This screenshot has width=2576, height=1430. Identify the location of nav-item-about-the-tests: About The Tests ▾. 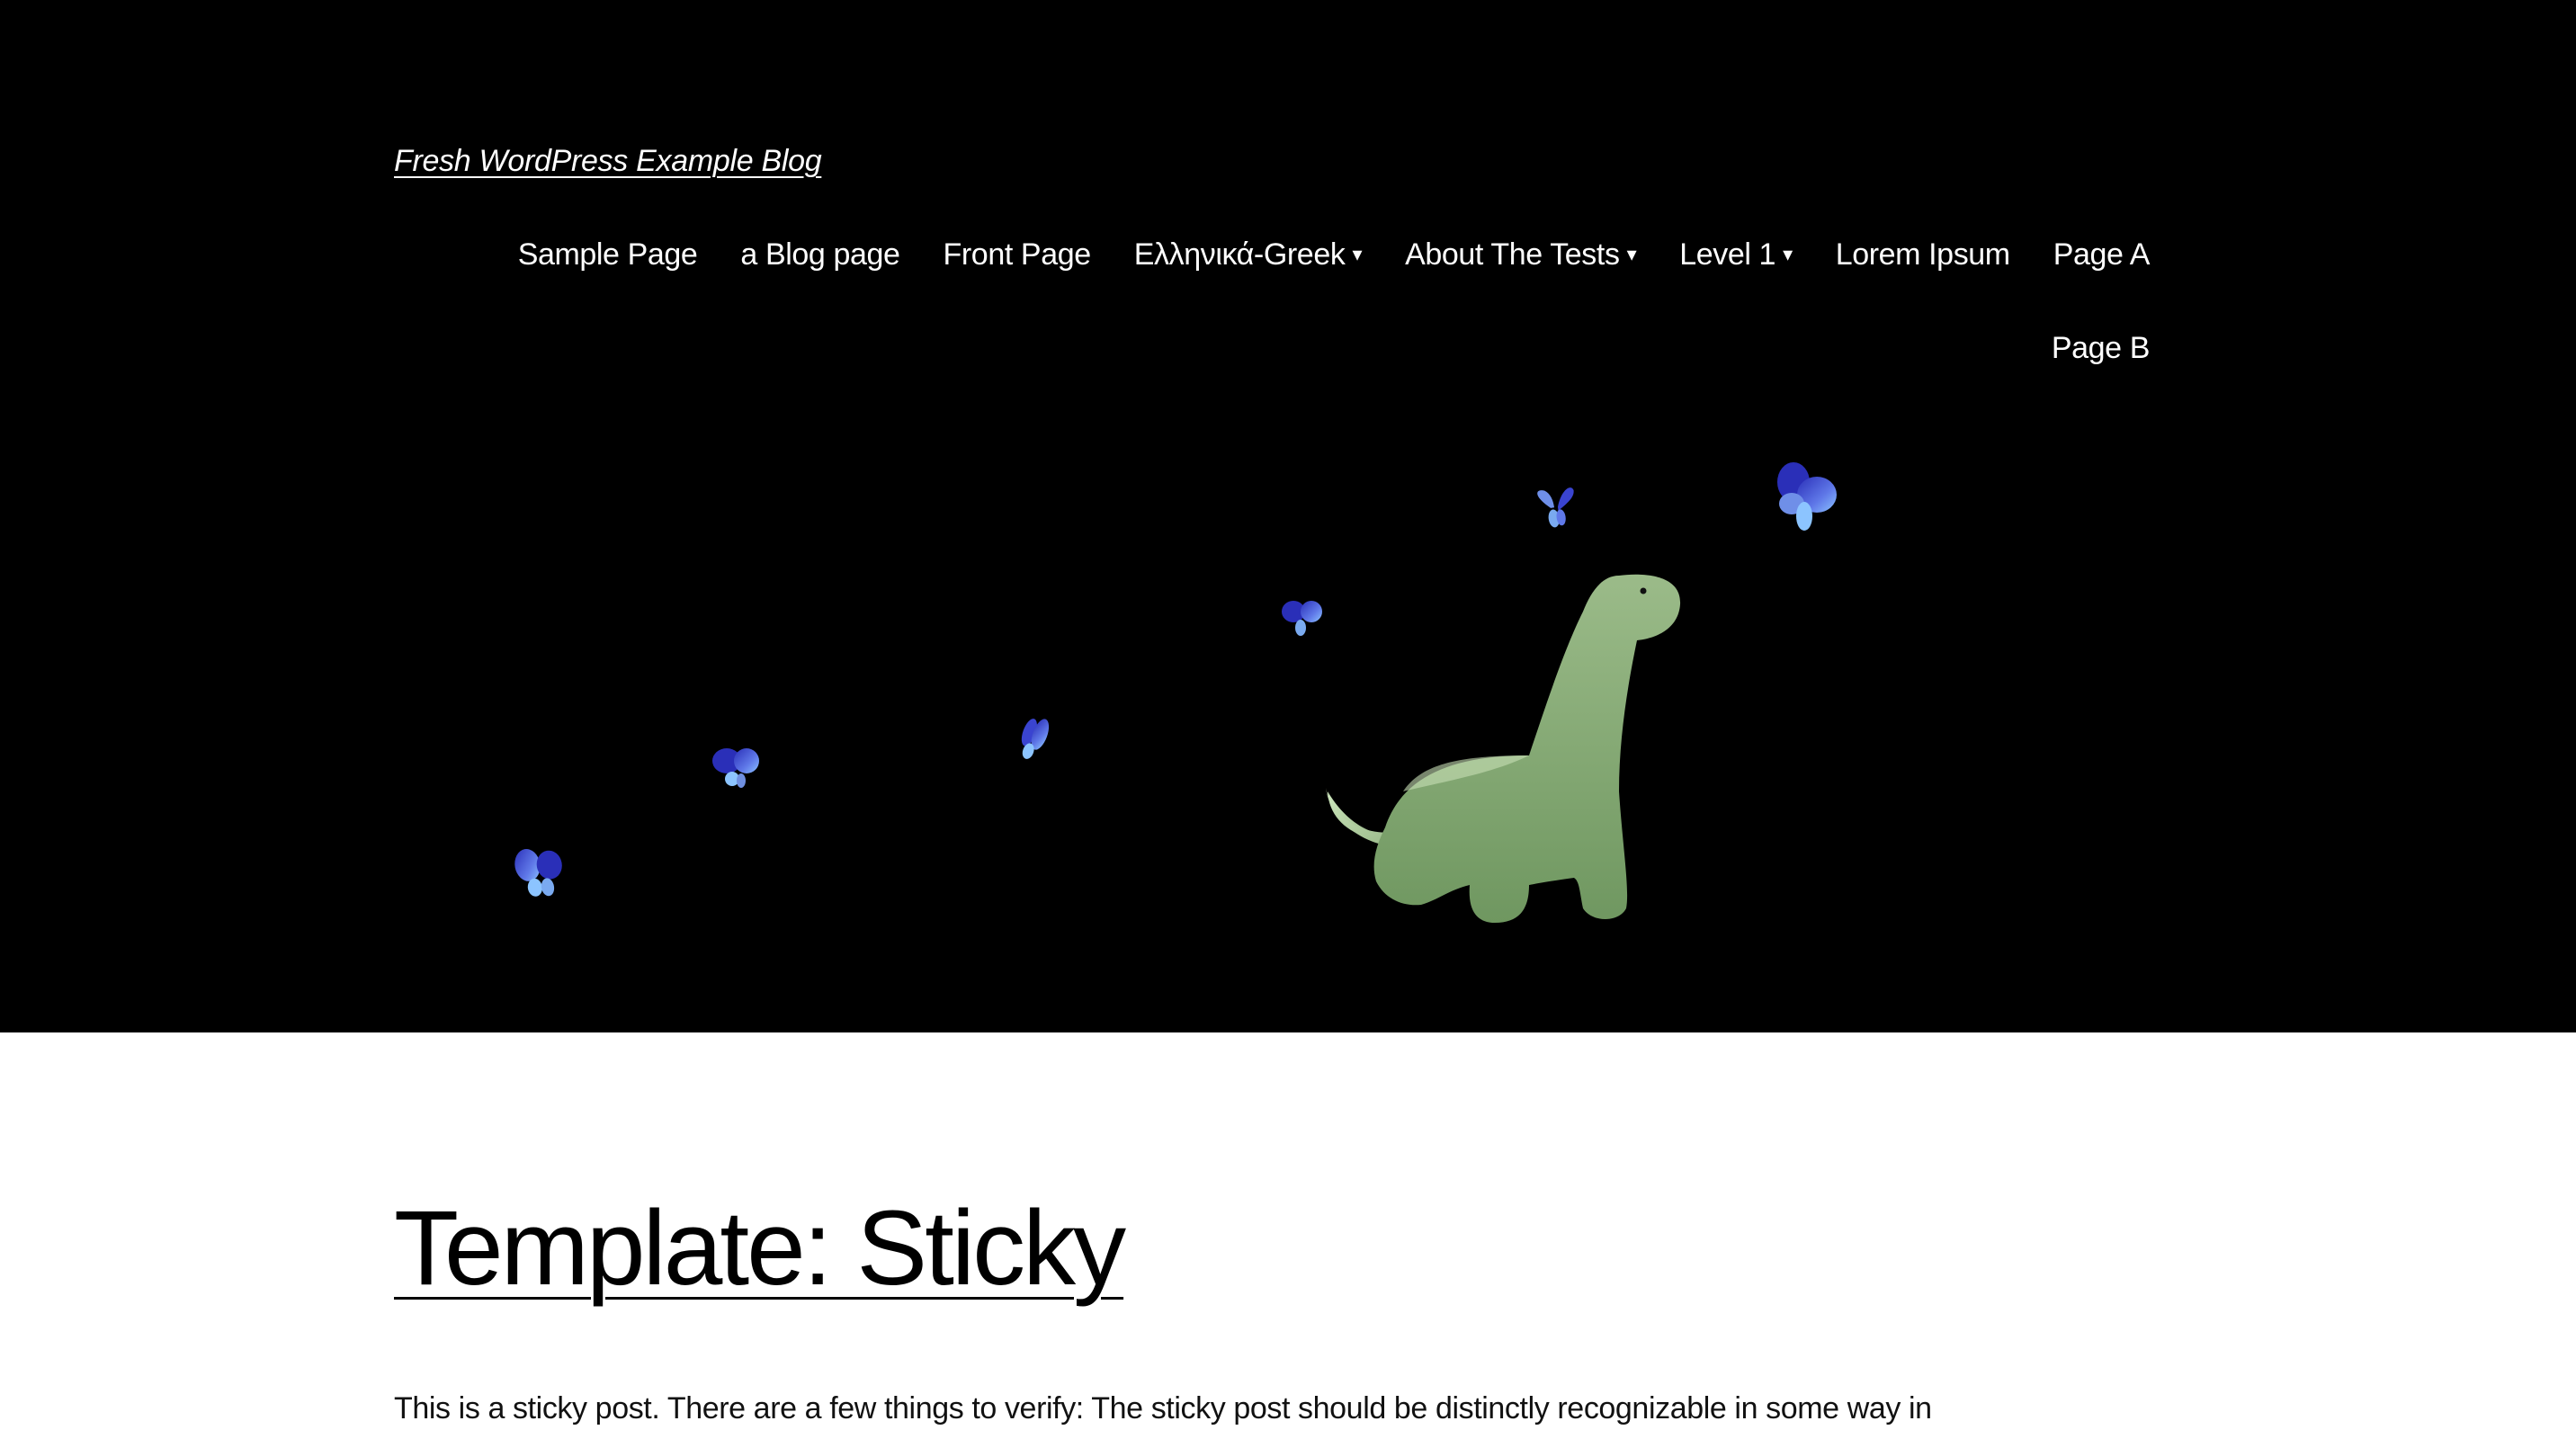
(1521, 254).